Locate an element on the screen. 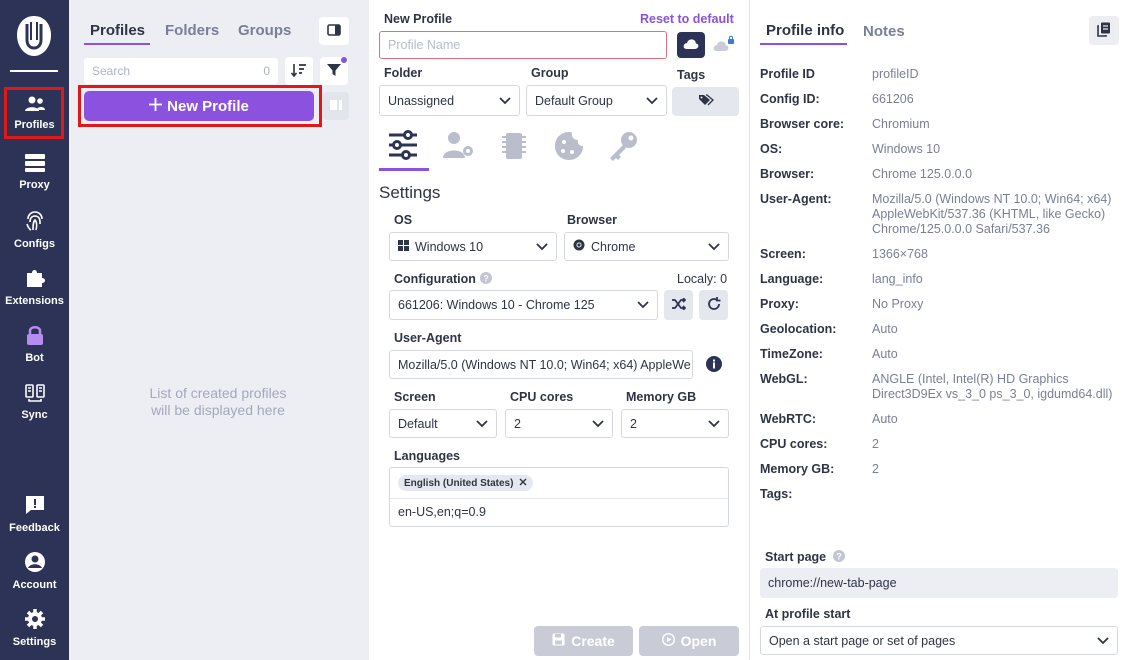  sliders-icon is located at coordinates (403, 147).